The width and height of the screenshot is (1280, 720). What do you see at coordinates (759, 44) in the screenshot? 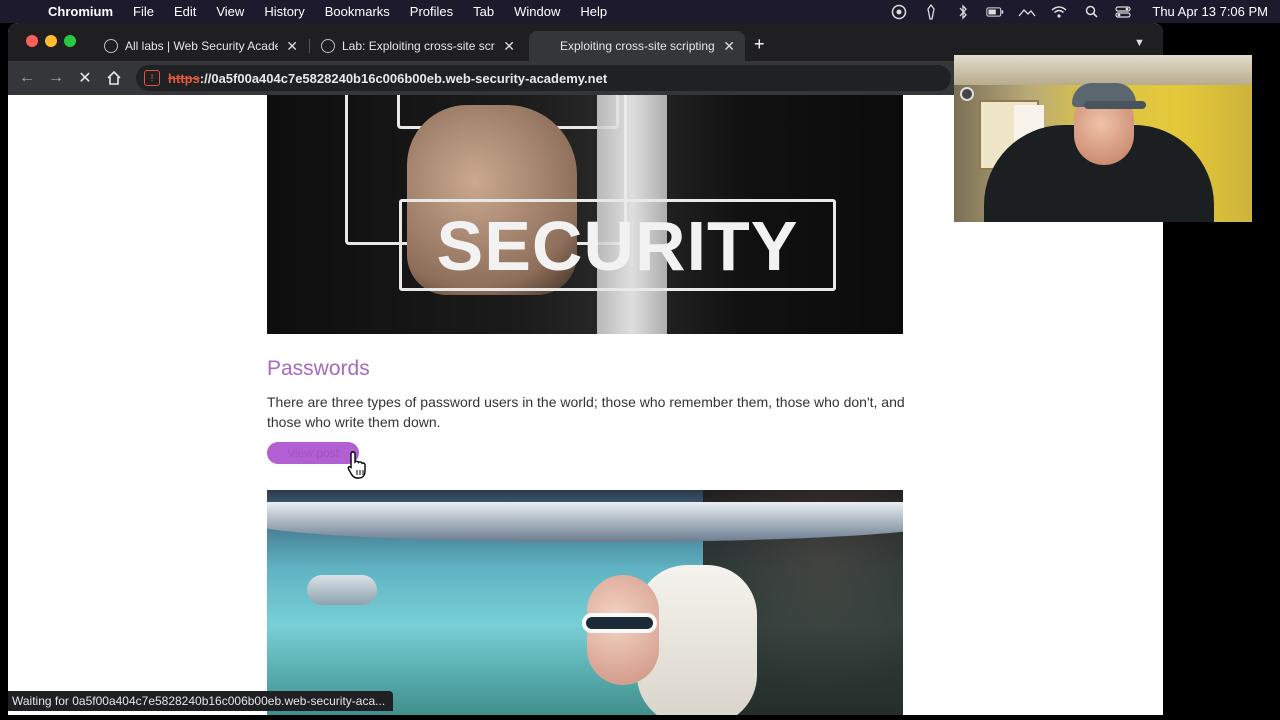
I see `new-tab-plus-icon: +` at bounding box center [759, 44].